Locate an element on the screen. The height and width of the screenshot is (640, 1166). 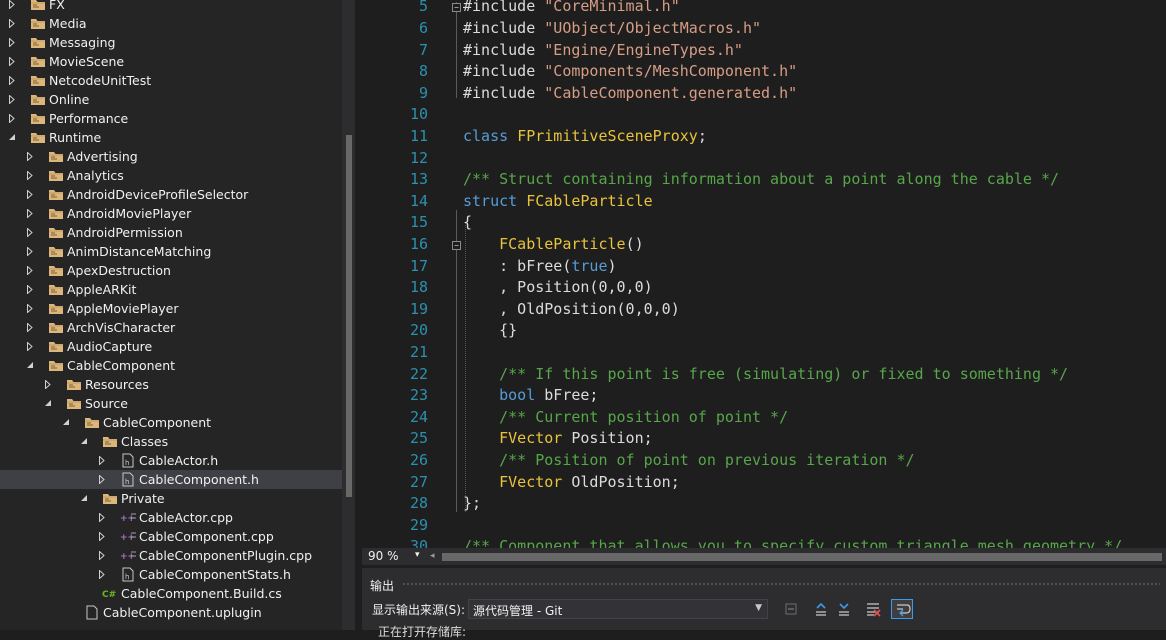
explorer-scrollbar-thumb is located at coordinates (349, 316).